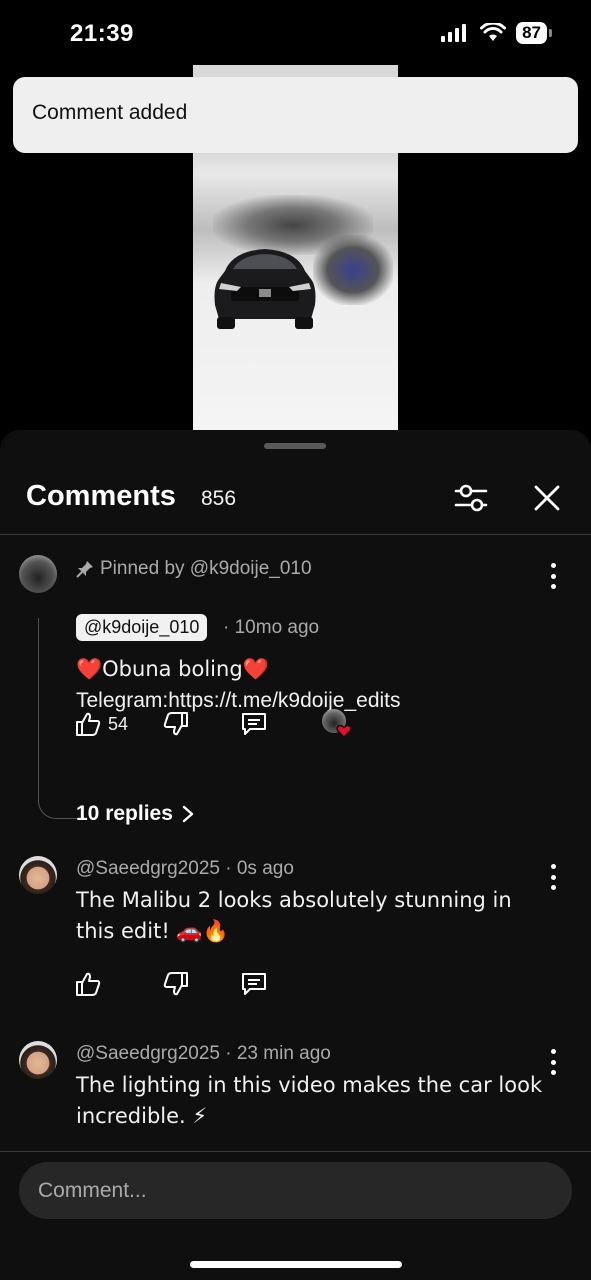  What do you see at coordinates (124, 813) in the screenshot?
I see `replies-label: 10 replies` at bounding box center [124, 813].